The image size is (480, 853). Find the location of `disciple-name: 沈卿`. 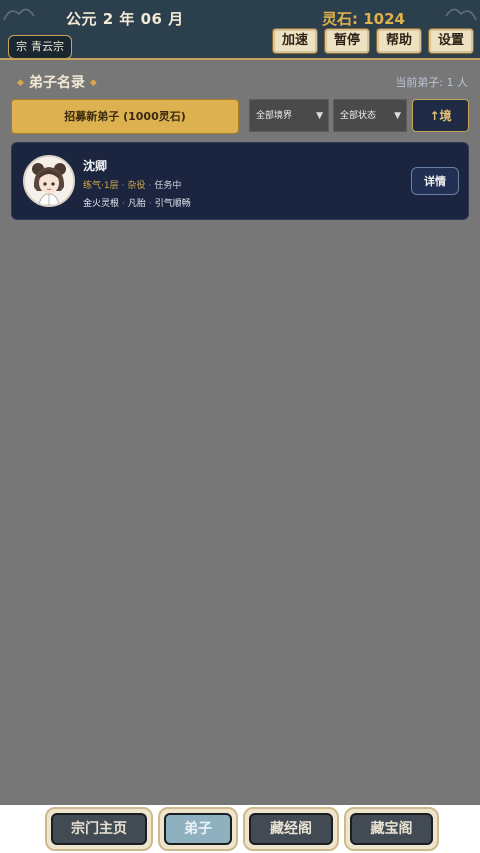

disciple-name: 沈卿 is located at coordinates (95, 166).